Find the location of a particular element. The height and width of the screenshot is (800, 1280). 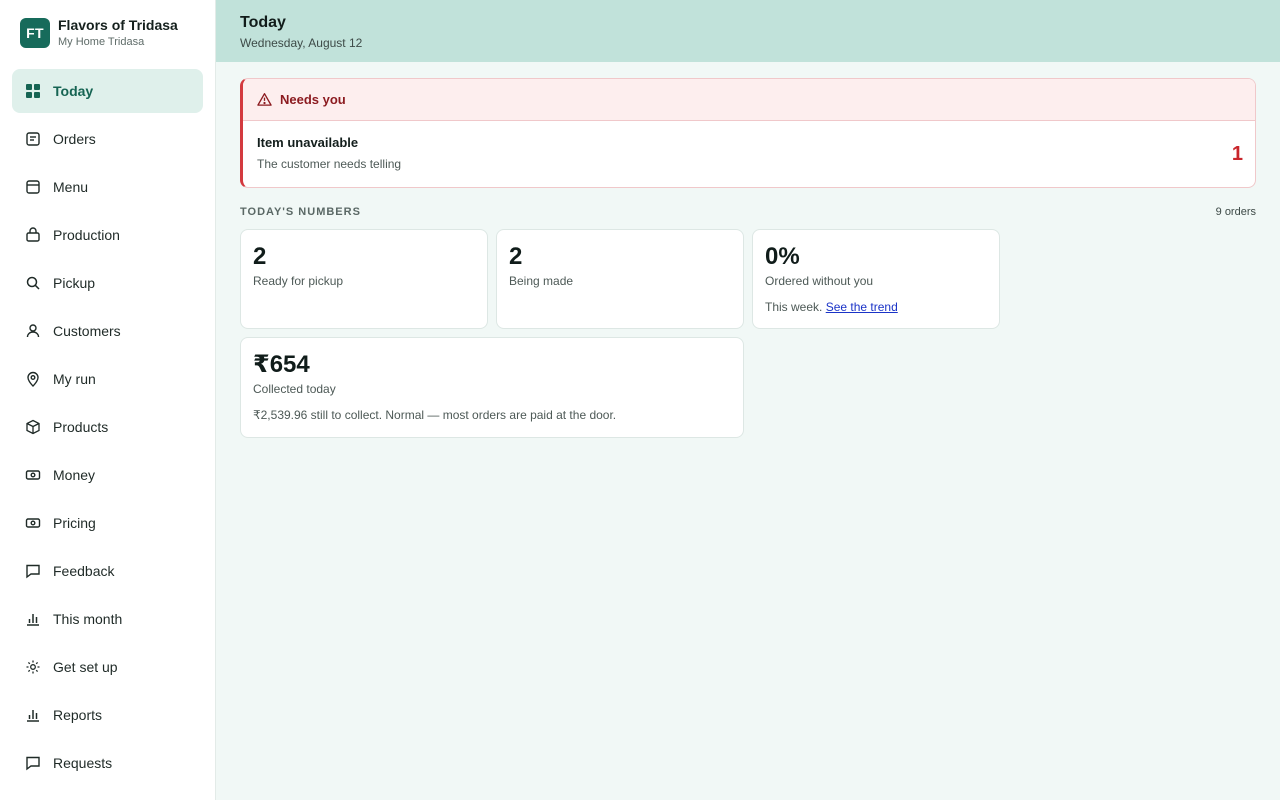

page-header: Today Wednesday, August 12 is located at coordinates (748, 31).